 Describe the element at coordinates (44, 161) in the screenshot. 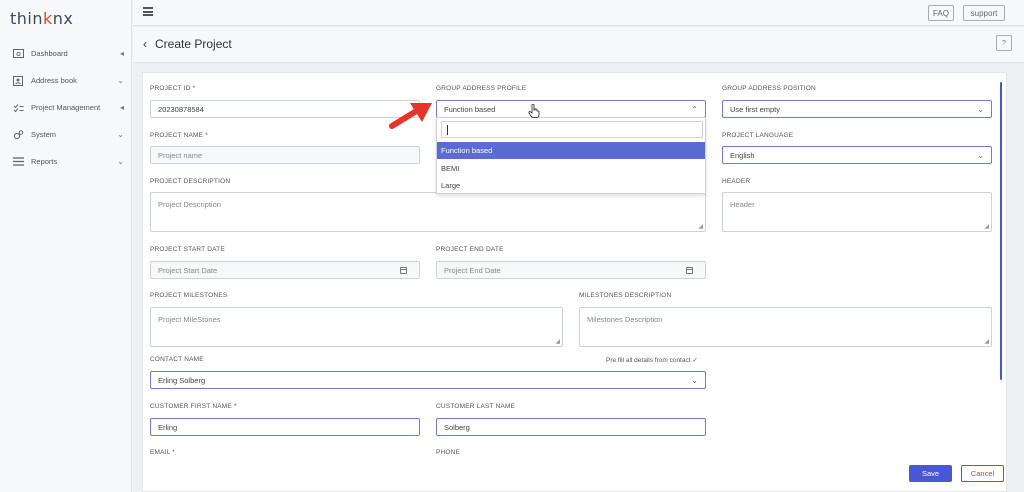

I see `sidebar-item-label: Reports` at that location.